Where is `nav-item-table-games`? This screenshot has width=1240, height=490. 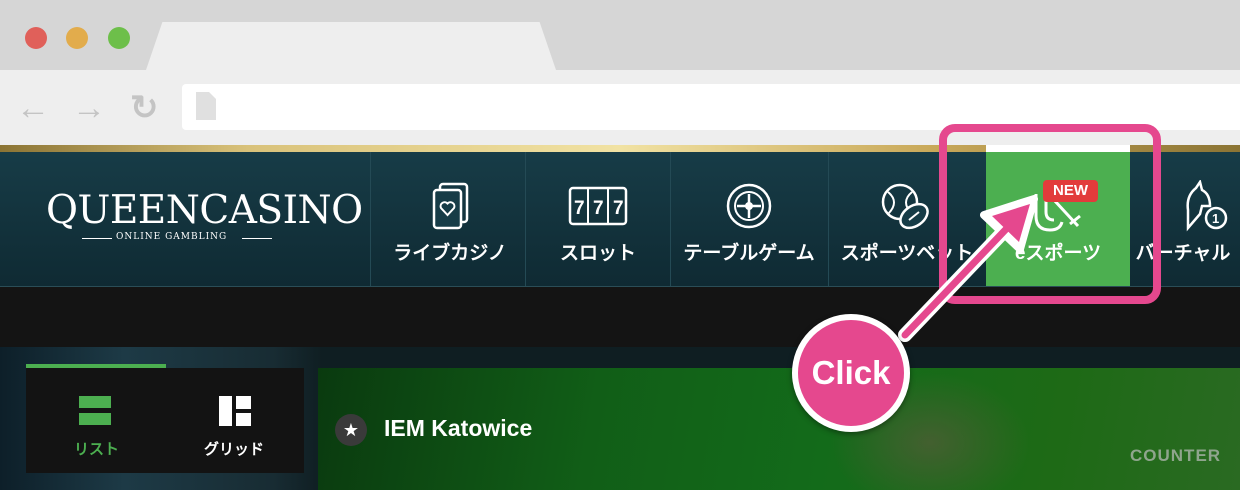 nav-item-table-games is located at coordinates (749, 219).